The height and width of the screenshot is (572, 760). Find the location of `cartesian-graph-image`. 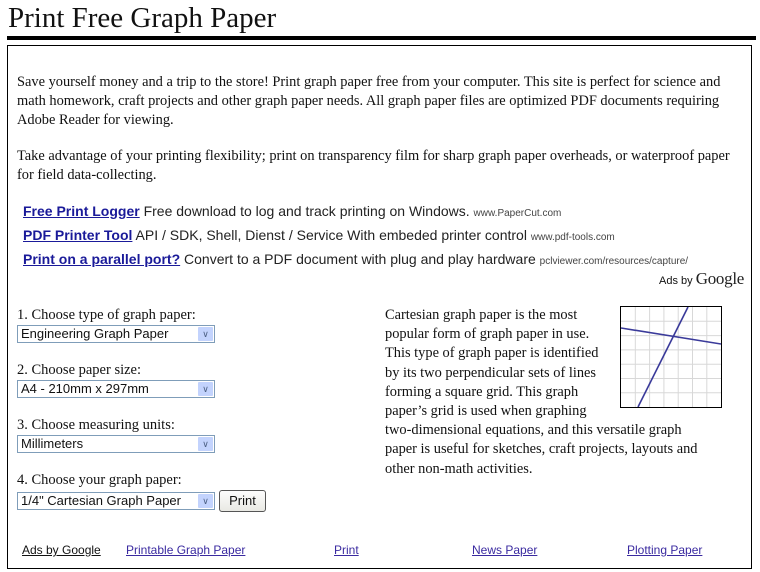

cartesian-graph-image is located at coordinates (671, 357).